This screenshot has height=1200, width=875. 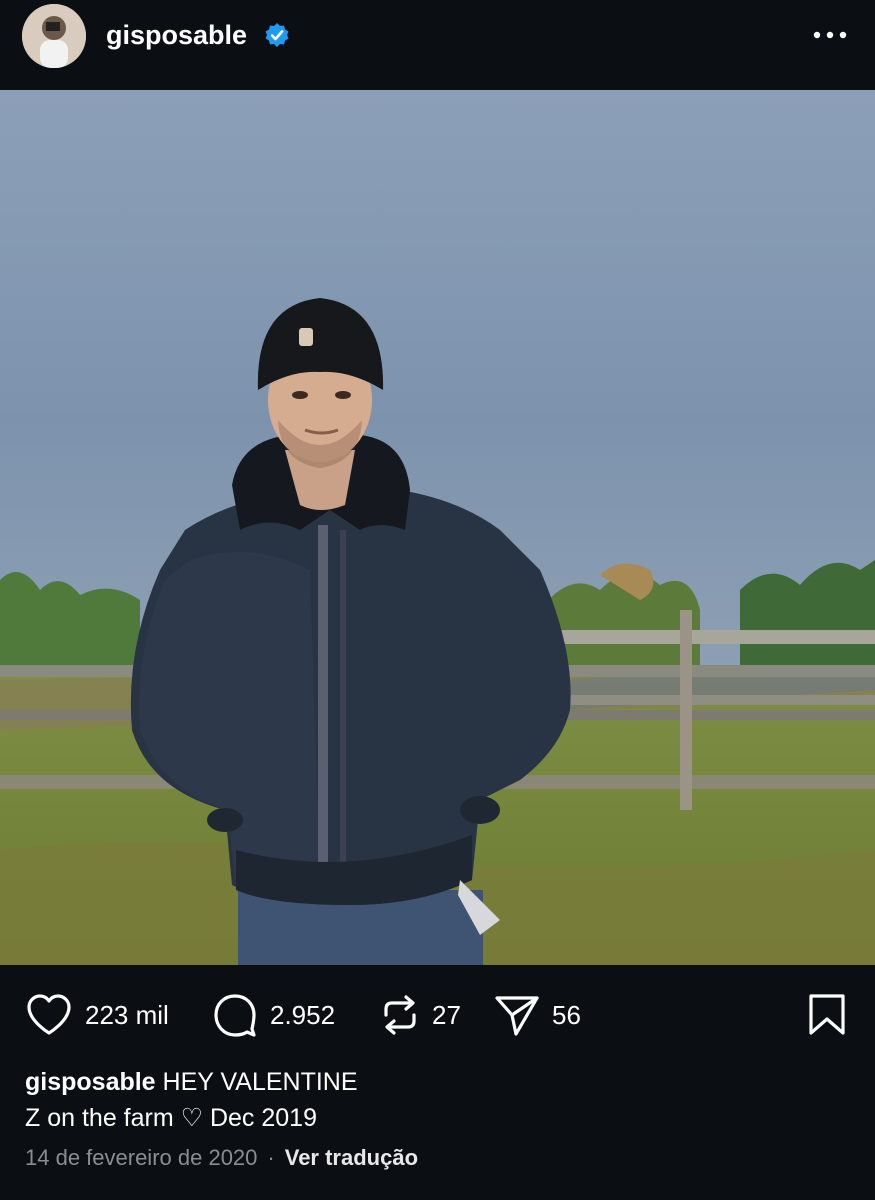 I want to click on action-bar: 223 mil 2.952 27 56, so click(x=437, y=1015).